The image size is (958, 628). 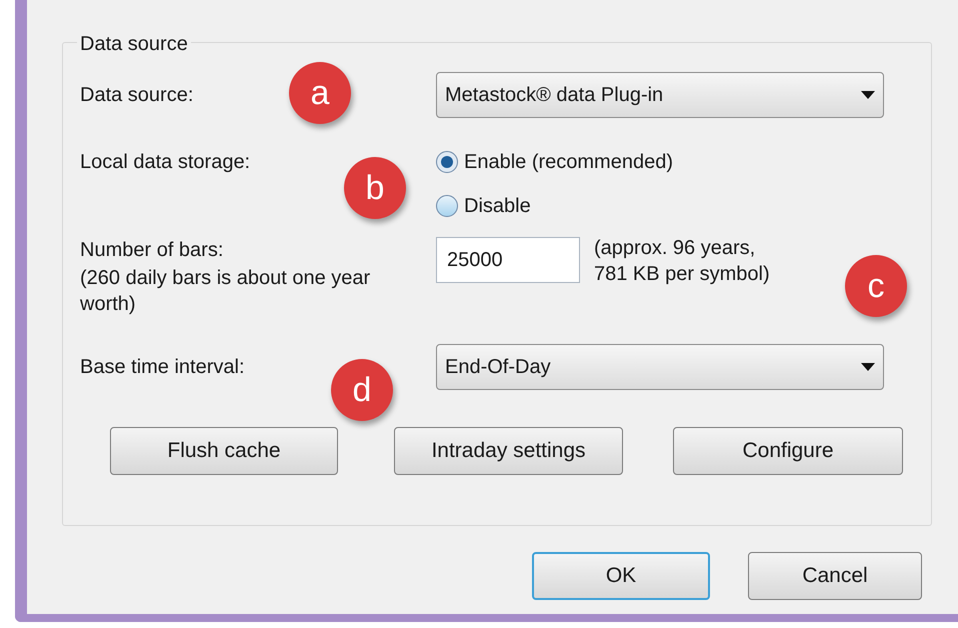 I want to click on radio-label: Disable, so click(x=497, y=206).